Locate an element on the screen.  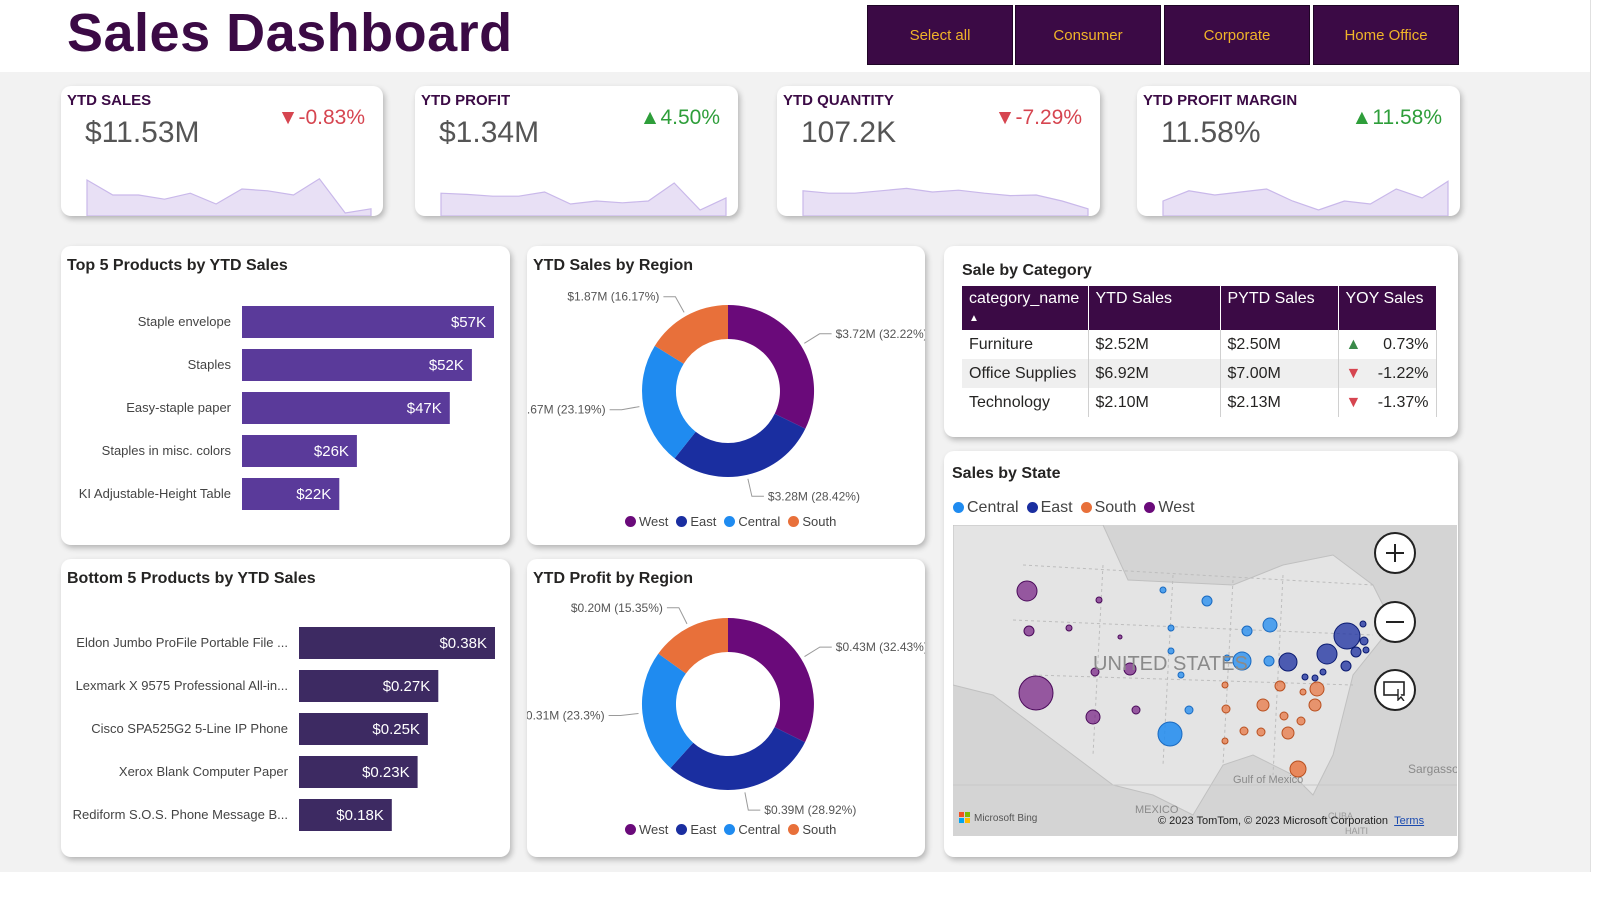
cell-yoy: ▲ 0.73% is located at coordinates (1387, 344).